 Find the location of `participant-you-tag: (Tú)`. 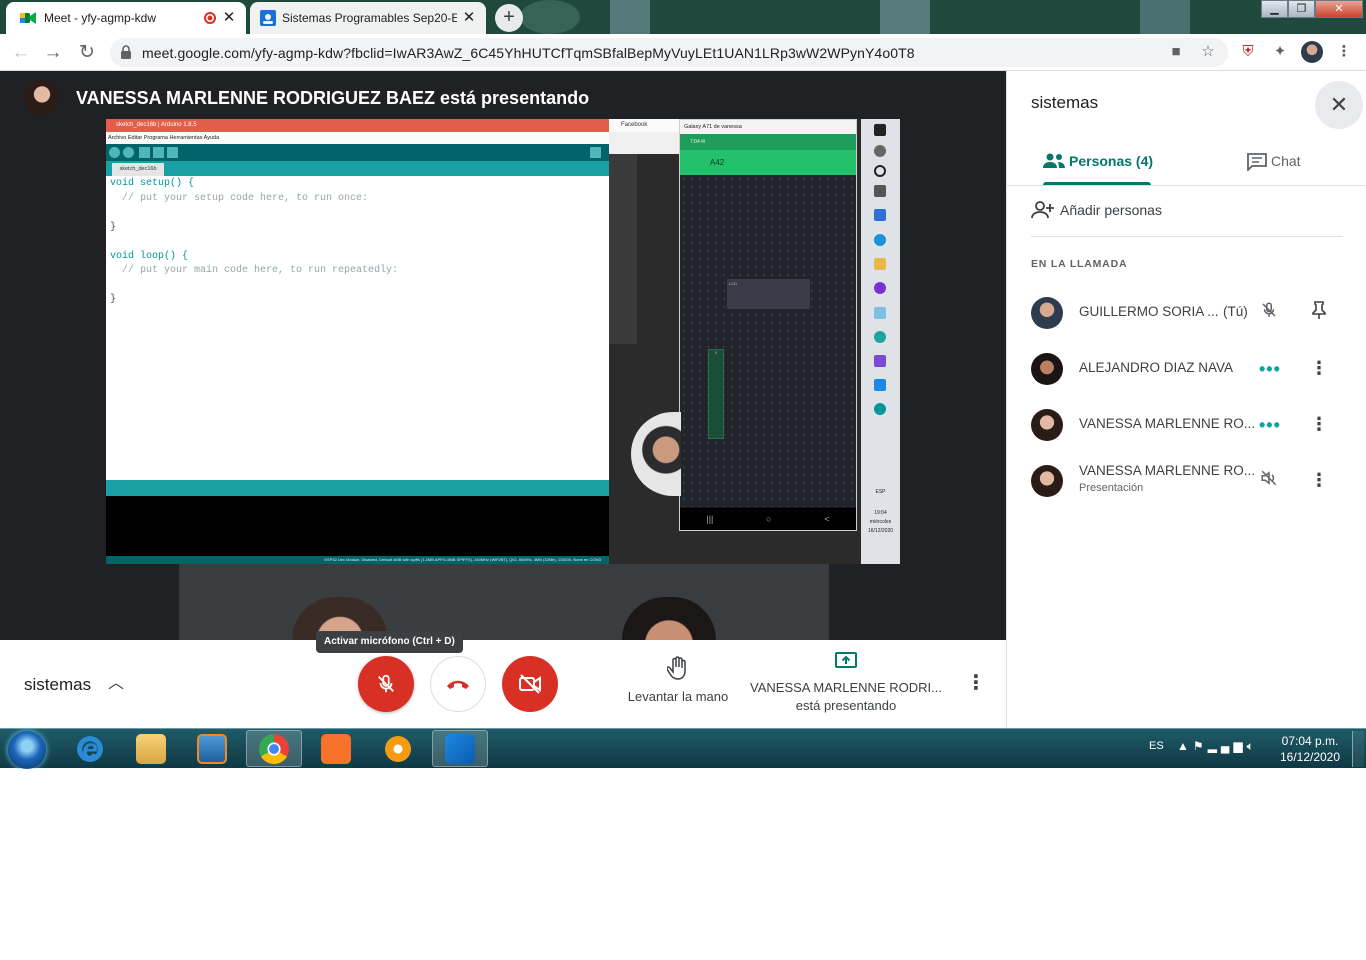

participant-you-tag: (Tú) is located at coordinates (1235, 311).